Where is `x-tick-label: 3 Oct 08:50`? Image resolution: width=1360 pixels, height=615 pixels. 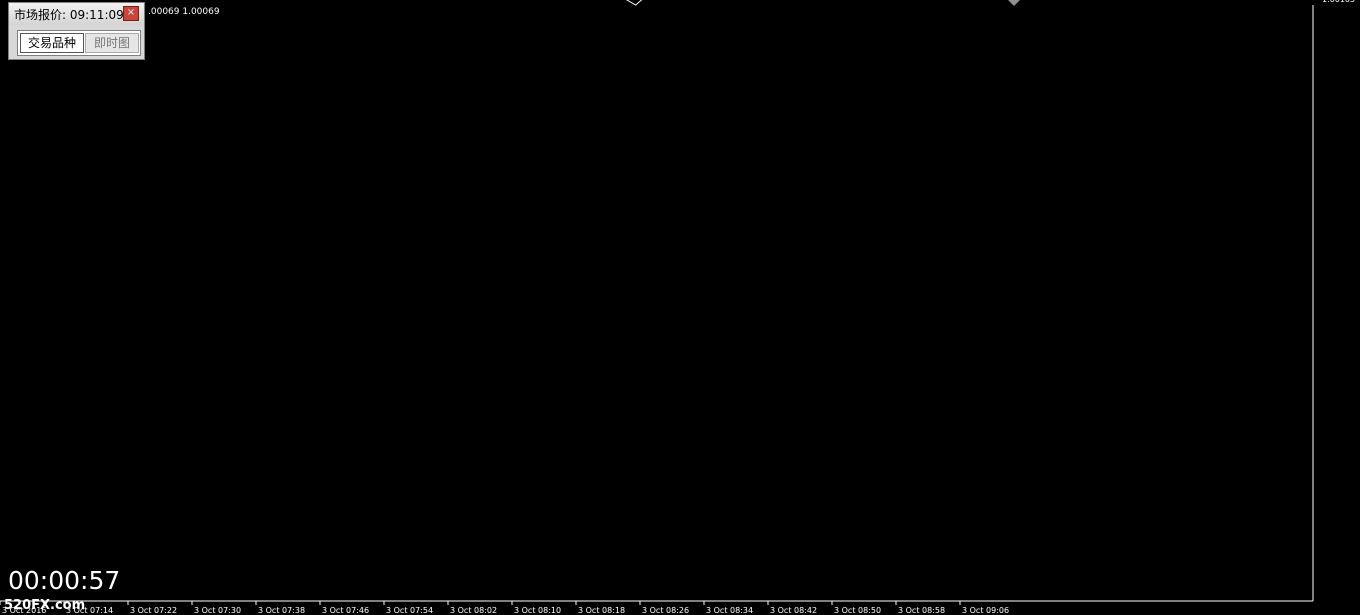
x-tick-label: 3 Oct 08:50 is located at coordinates (857, 610).